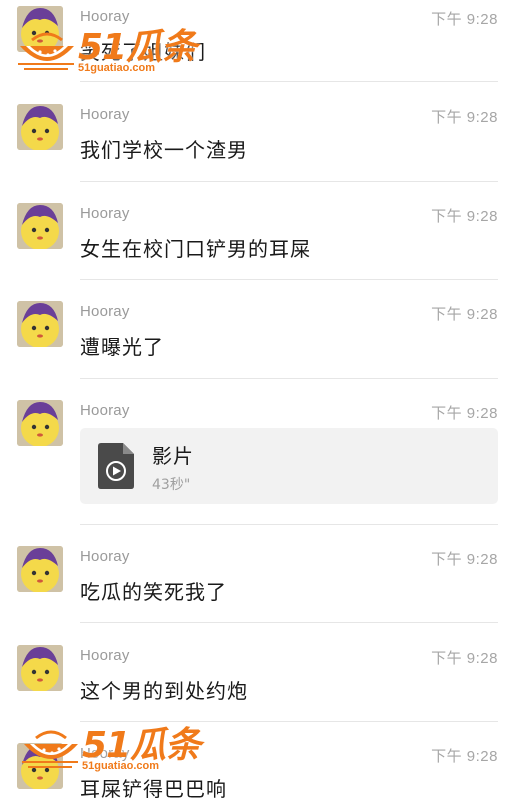  I want to click on message-item: Hooray 下午 9:28 吃瓜的笑死我了, so click(259, 581).